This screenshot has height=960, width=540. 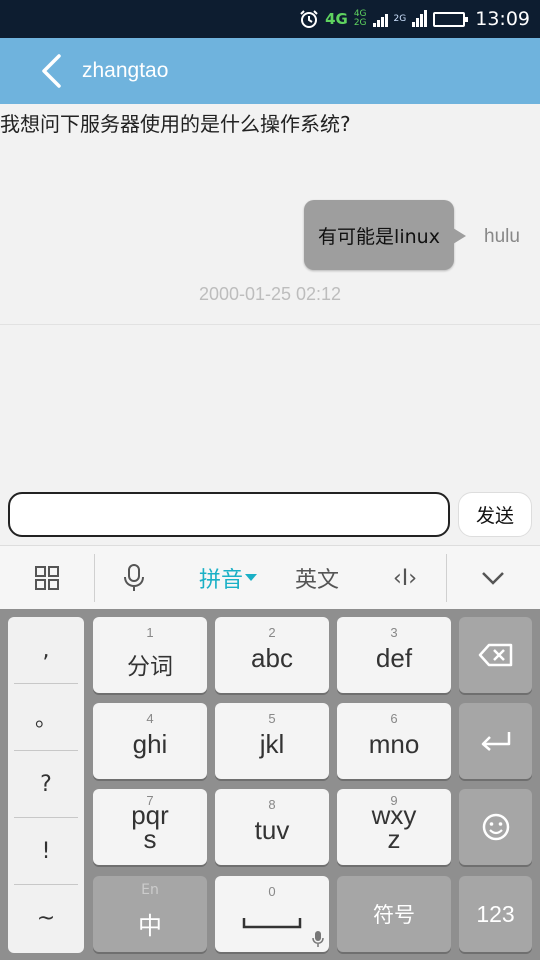 I want to click on key-label: mno, so click(x=394, y=744).